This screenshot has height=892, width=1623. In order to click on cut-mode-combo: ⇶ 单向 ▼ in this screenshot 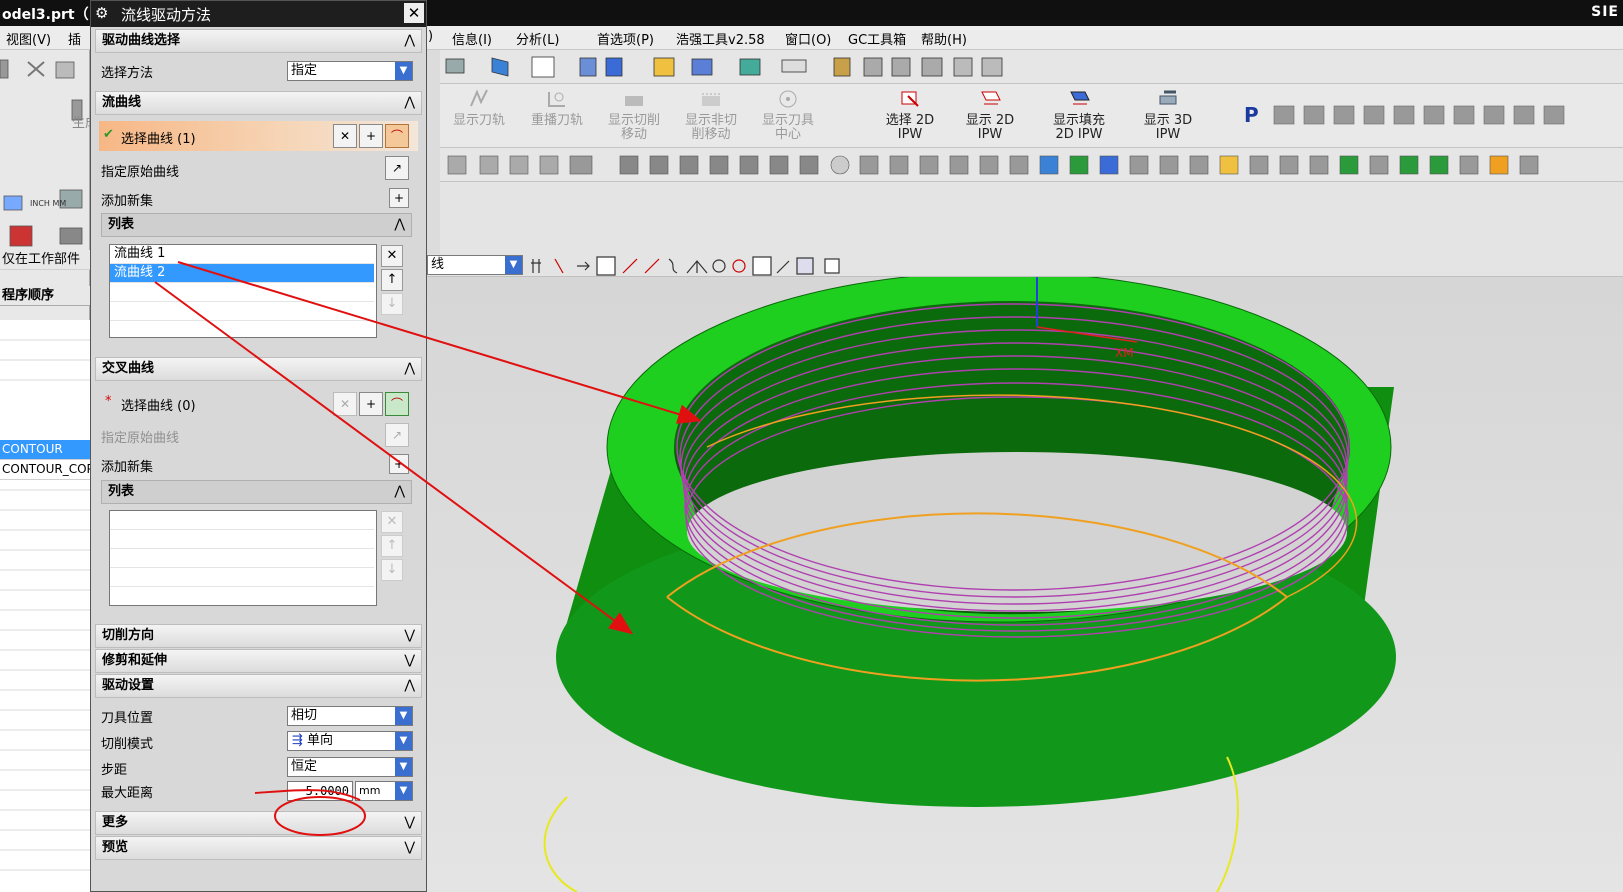, I will do `click(350, 741)`.